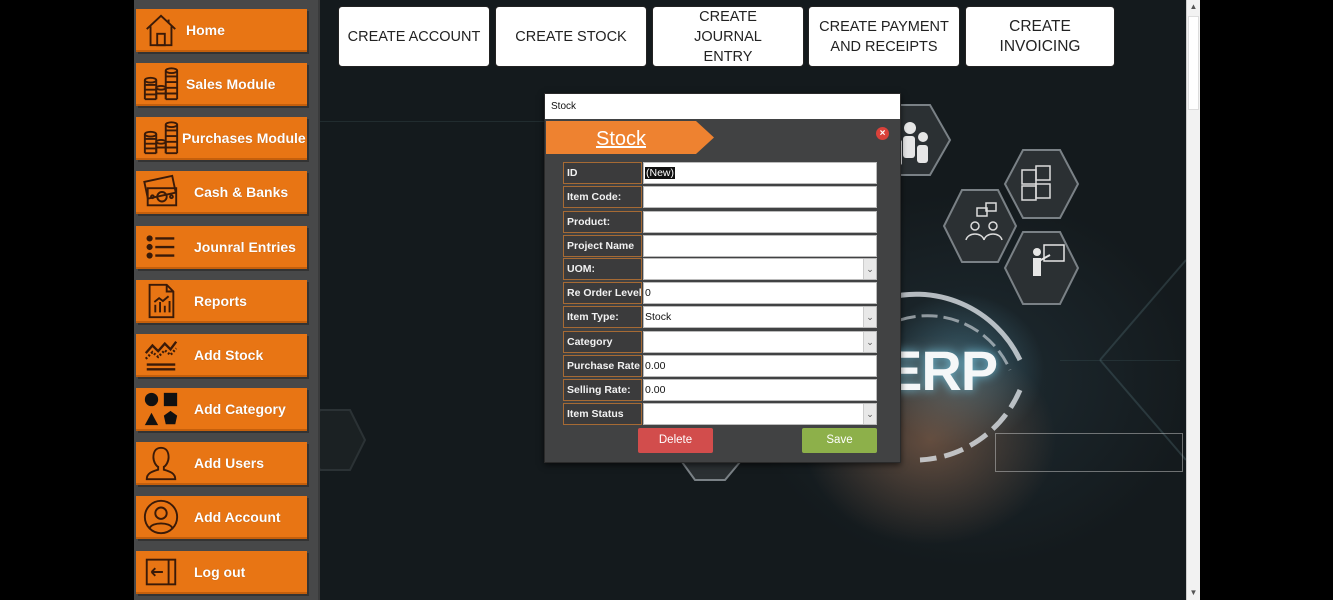  I want to click on create-stock-button: CREATE STOCK, so click(571, 36).